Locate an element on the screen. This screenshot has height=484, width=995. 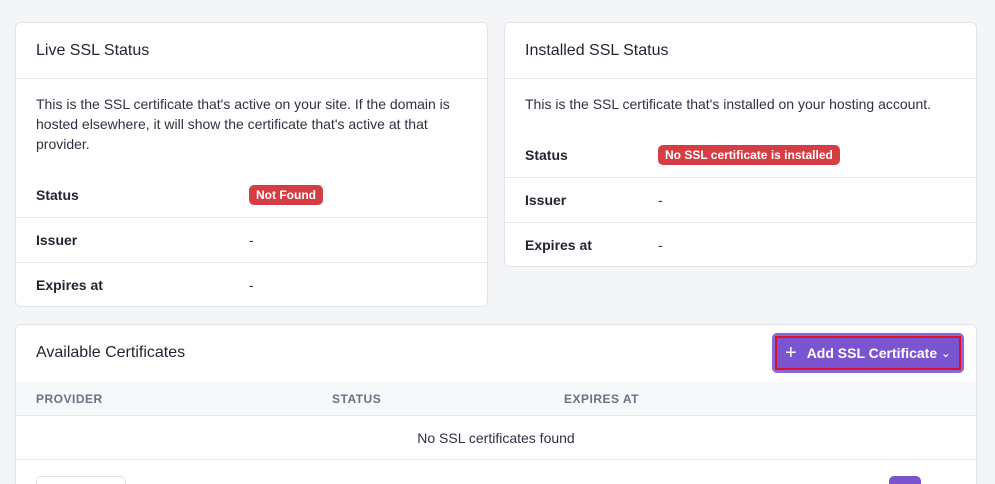
live-ssl-issuer-row: Issuer - is located at coordinates (251, 239).